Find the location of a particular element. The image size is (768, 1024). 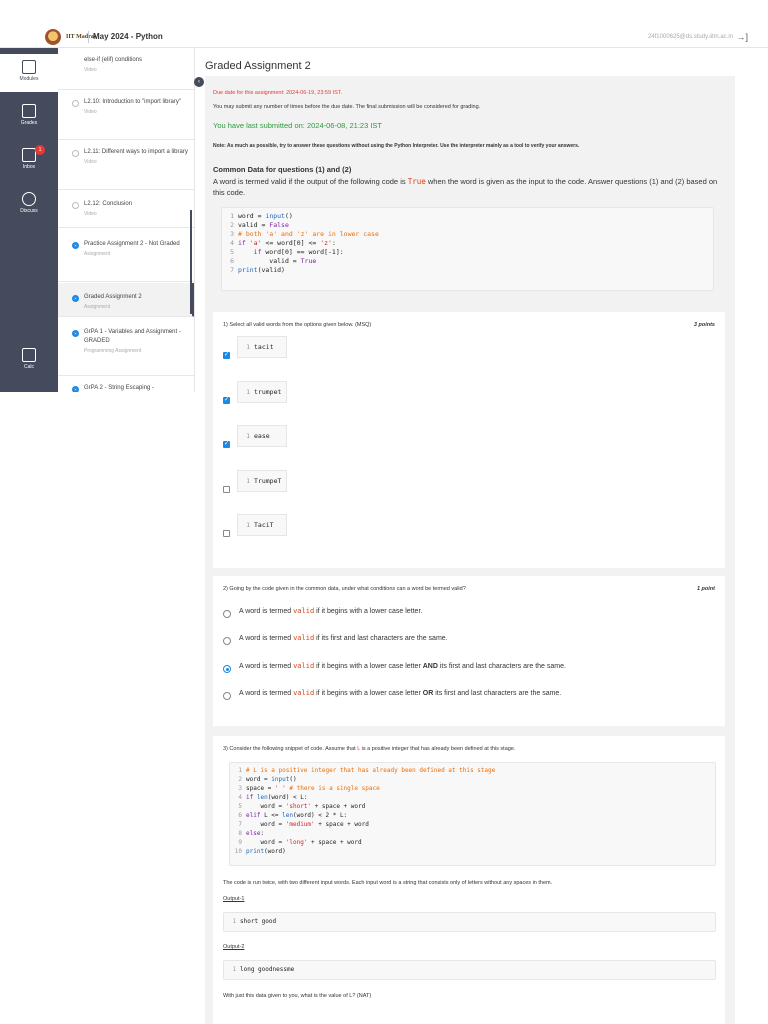

sidebar-scrollbar is located at coordinates (191, 262).